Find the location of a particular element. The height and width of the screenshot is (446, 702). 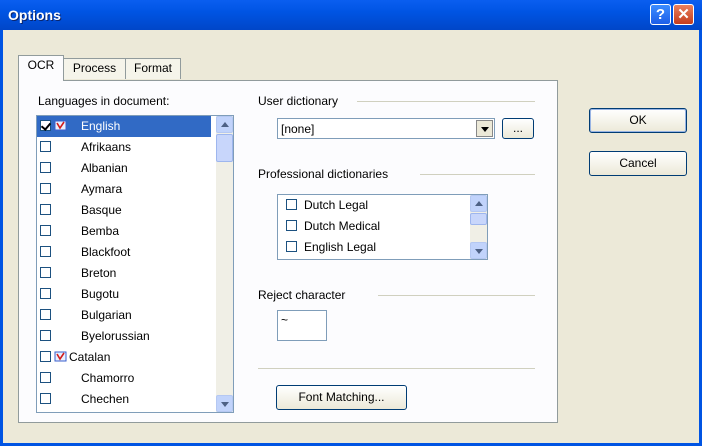

tab-process: Process is located at coordinates (94, 68).